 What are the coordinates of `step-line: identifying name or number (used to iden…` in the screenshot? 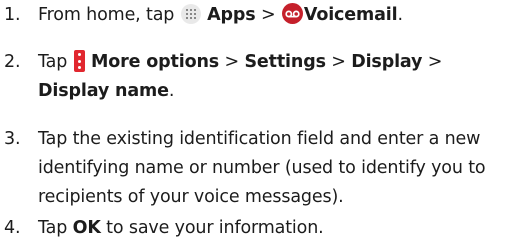 It's located at (262, 168).